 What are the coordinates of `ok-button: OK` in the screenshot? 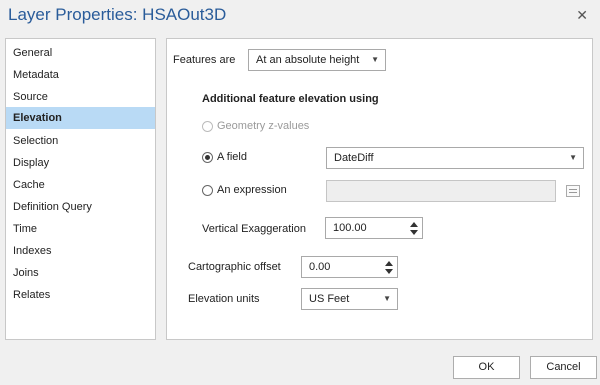 It's located at (486, 367).